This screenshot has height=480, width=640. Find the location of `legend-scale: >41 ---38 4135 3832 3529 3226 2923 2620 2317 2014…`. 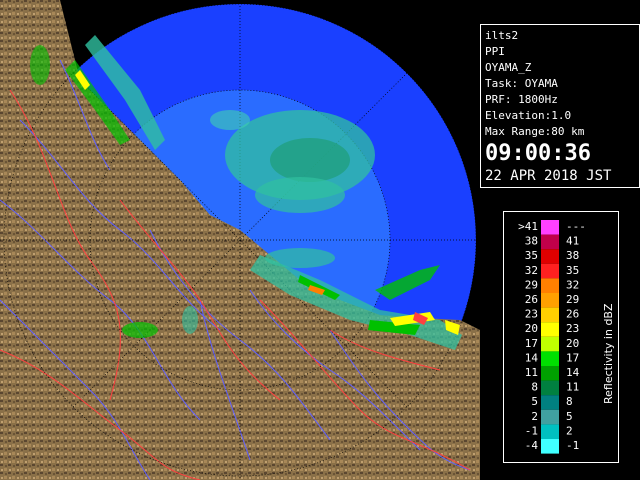

legend-scale: >41 ---38 4135 3832 3529 3226 2923 2620 2317 2014… is located at coordinates (566, 337).